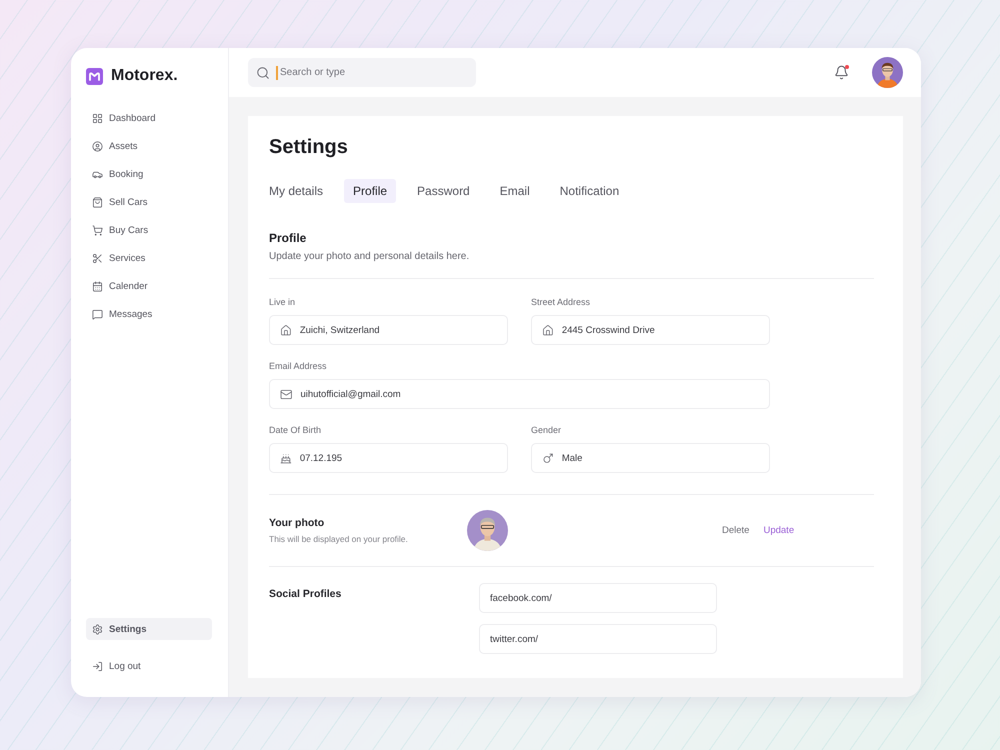 The width and height of the screenshot is (1000, 750). What do you see at coordinates (149, 286) in the screenshot?
I see `sidebar-item: Calender` at bounding box center [149, 286].